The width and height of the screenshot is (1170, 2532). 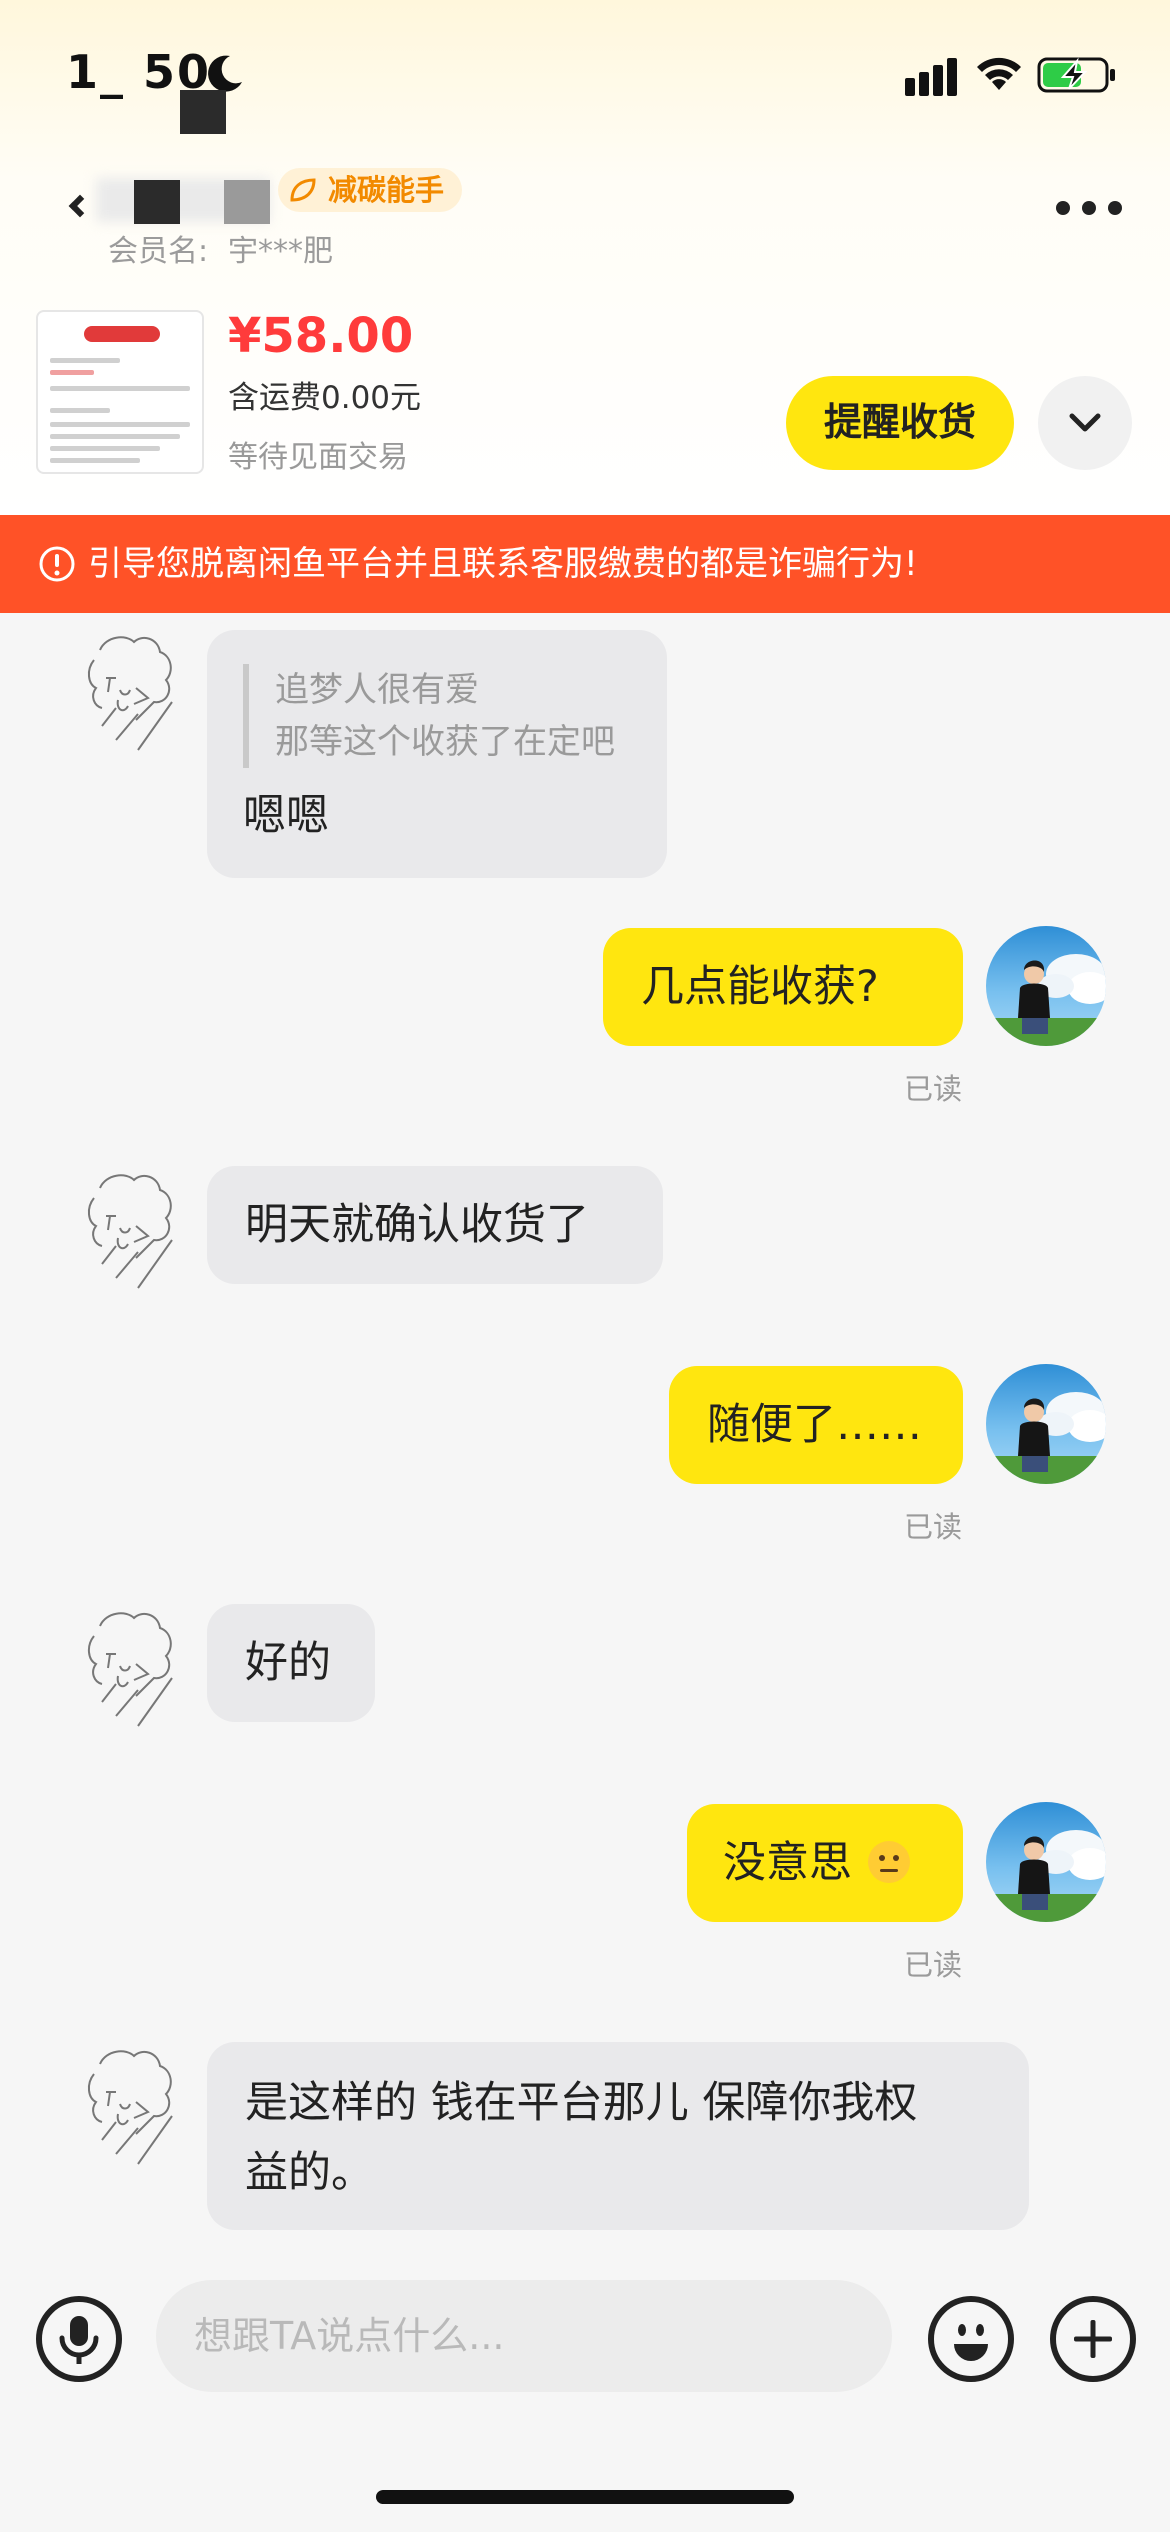 I want to click on plus-icon, so click(x=1093, y=2339).